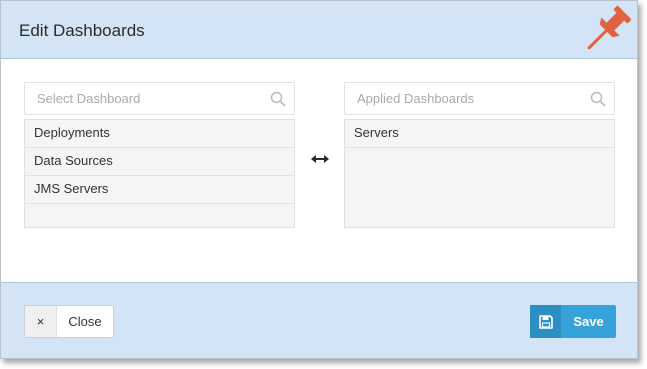  Describe the element at coordinates (466, 98) in the screenshot. I see `applied-dashboards-input` at that location.